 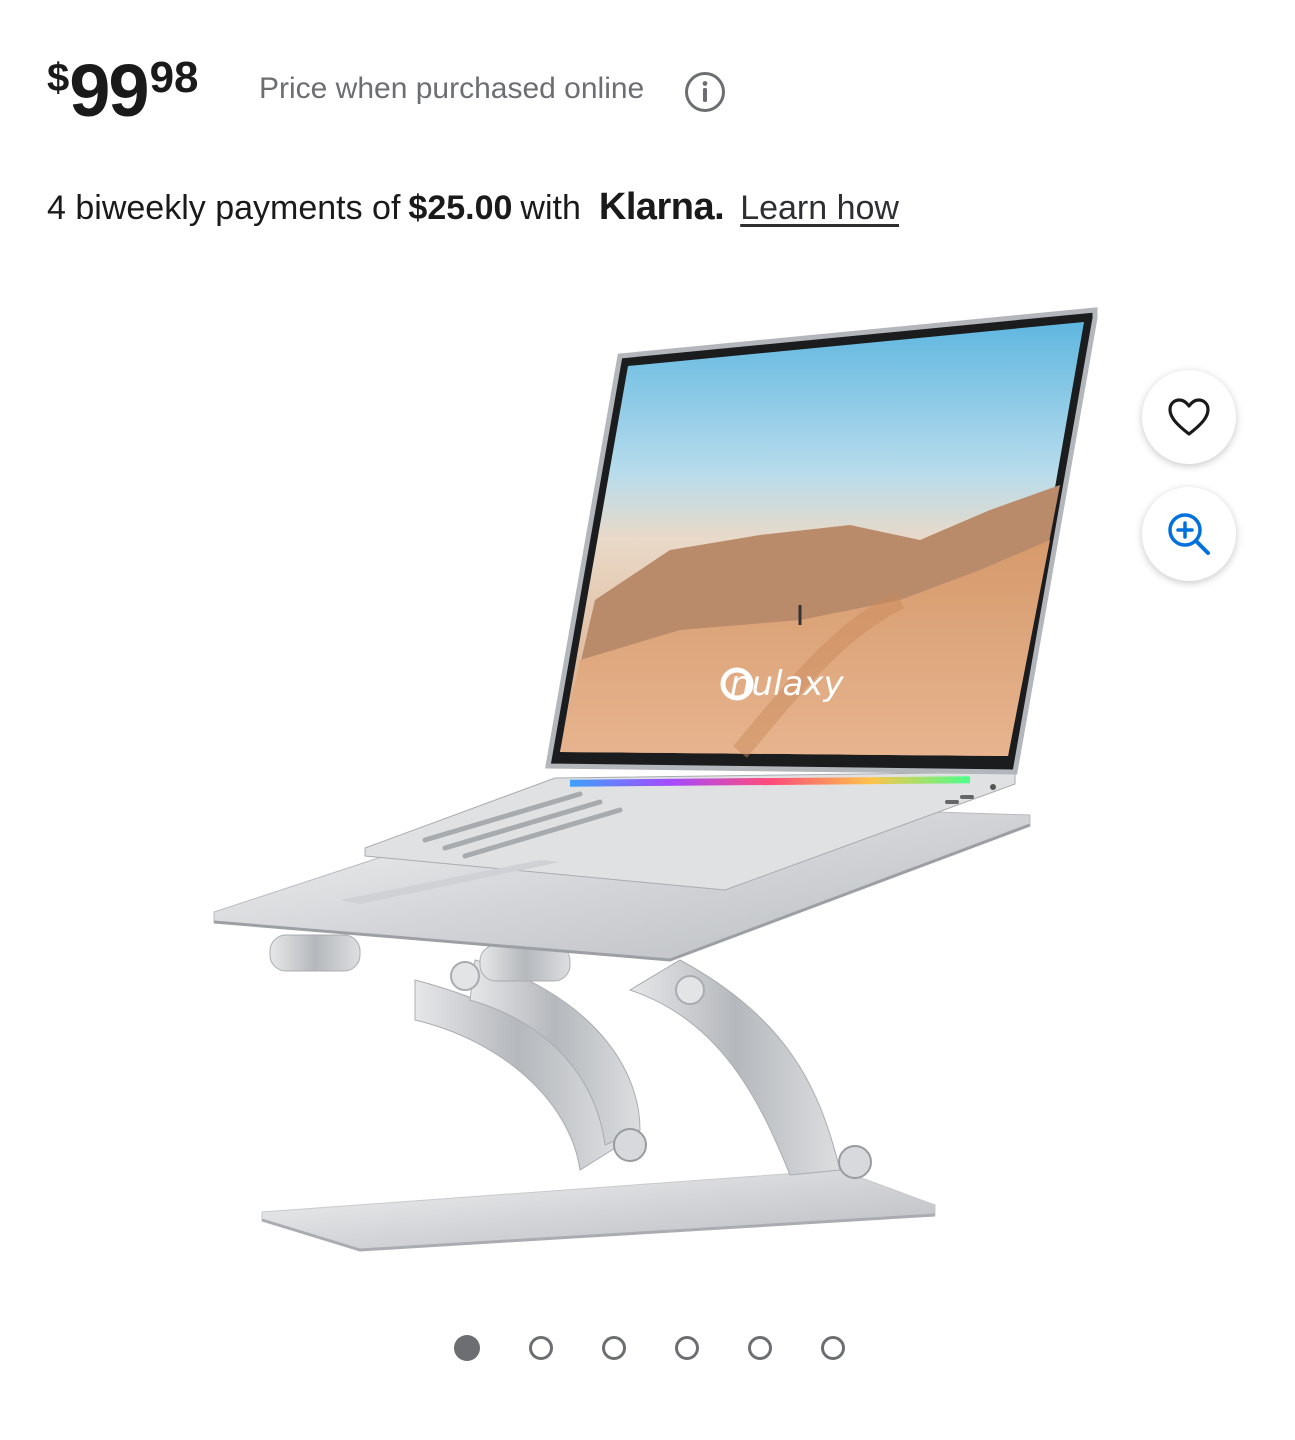 I want to click on klarna-with: with, so click(x=550, y=208).